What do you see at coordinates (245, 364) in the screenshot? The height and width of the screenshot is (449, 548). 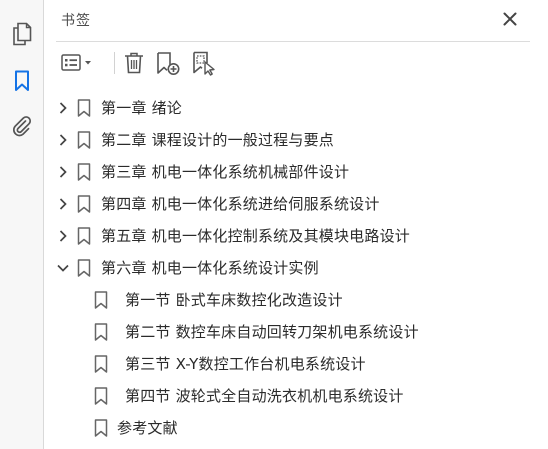 I see `bookmark-label: 第三节 X-Y数控工作台机电系统设计` at bounding box center [245, 364].